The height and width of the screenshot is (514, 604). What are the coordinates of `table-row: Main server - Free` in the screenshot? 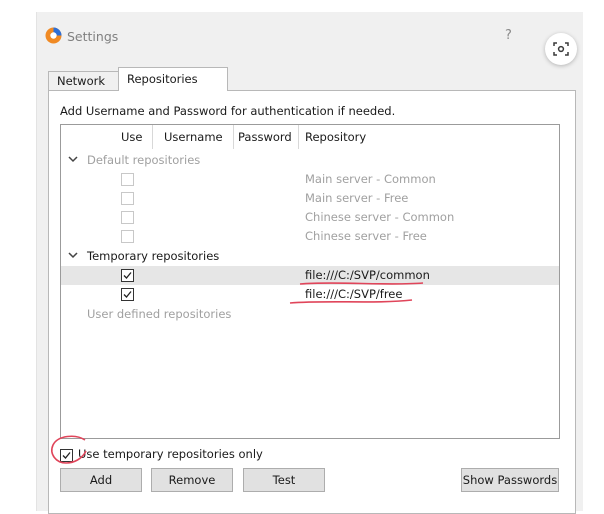 It's located at (310, 198).